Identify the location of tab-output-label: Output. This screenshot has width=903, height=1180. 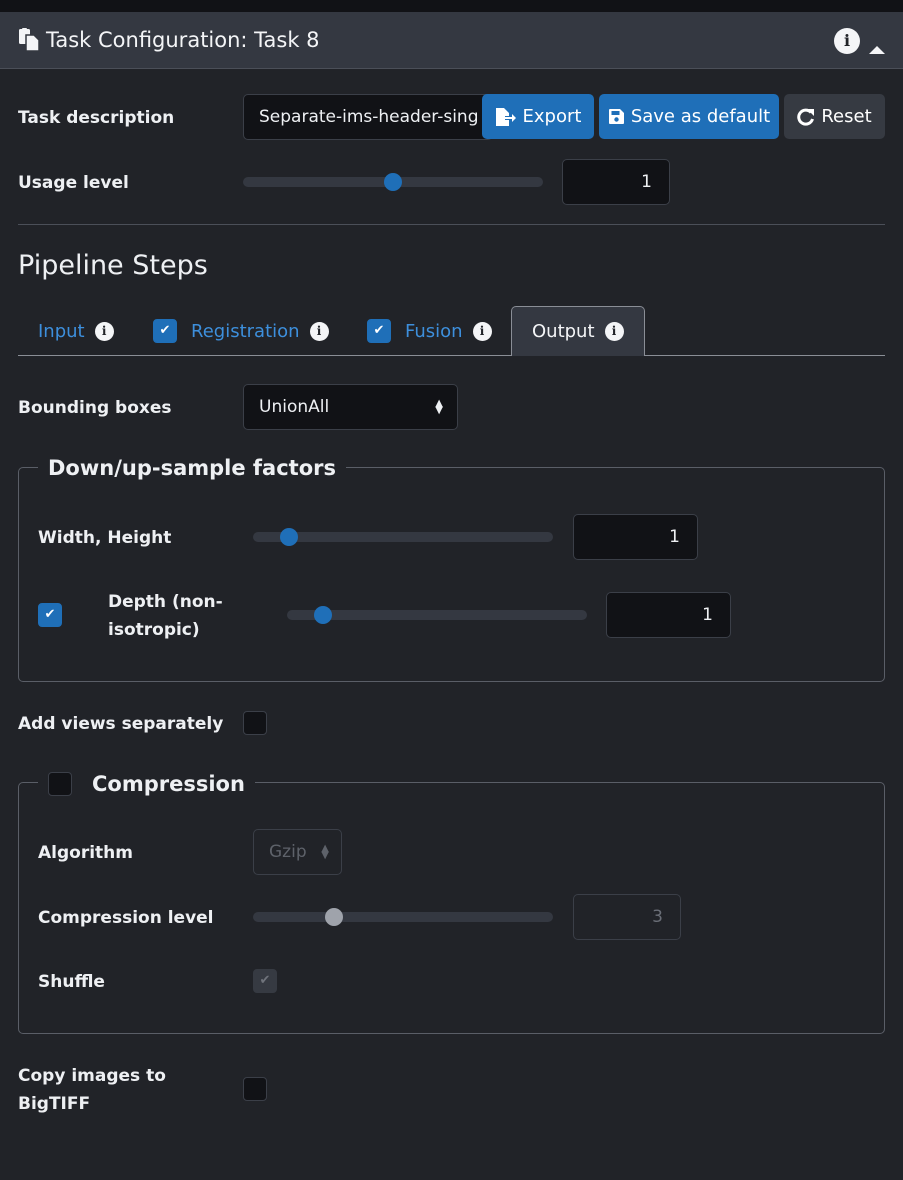
(563, 331).